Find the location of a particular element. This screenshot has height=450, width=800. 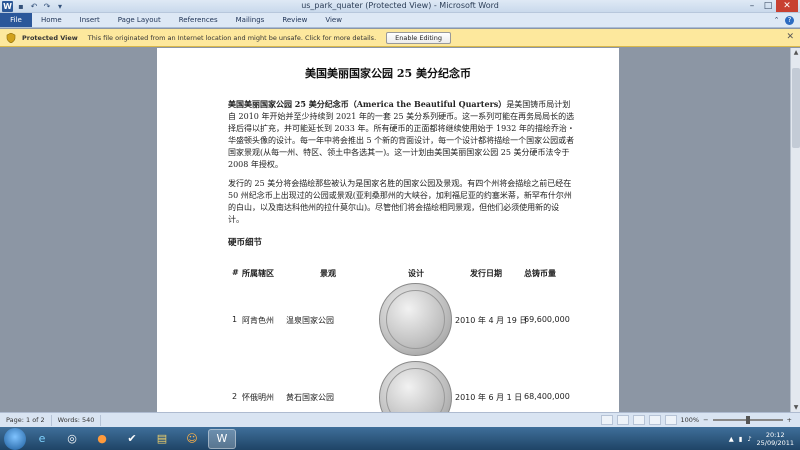

clock-date: 25/09/2011 is located at coordinates (775, 442).